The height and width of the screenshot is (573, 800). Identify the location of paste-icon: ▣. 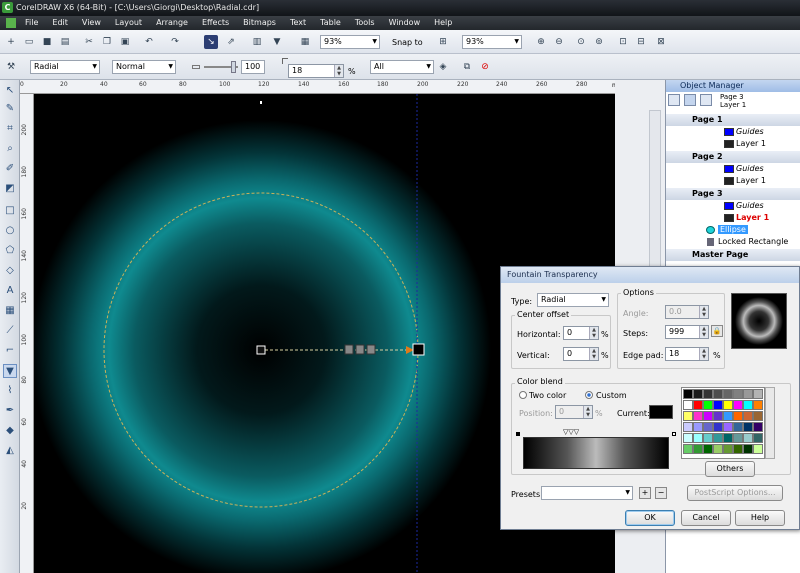
(125, 42).